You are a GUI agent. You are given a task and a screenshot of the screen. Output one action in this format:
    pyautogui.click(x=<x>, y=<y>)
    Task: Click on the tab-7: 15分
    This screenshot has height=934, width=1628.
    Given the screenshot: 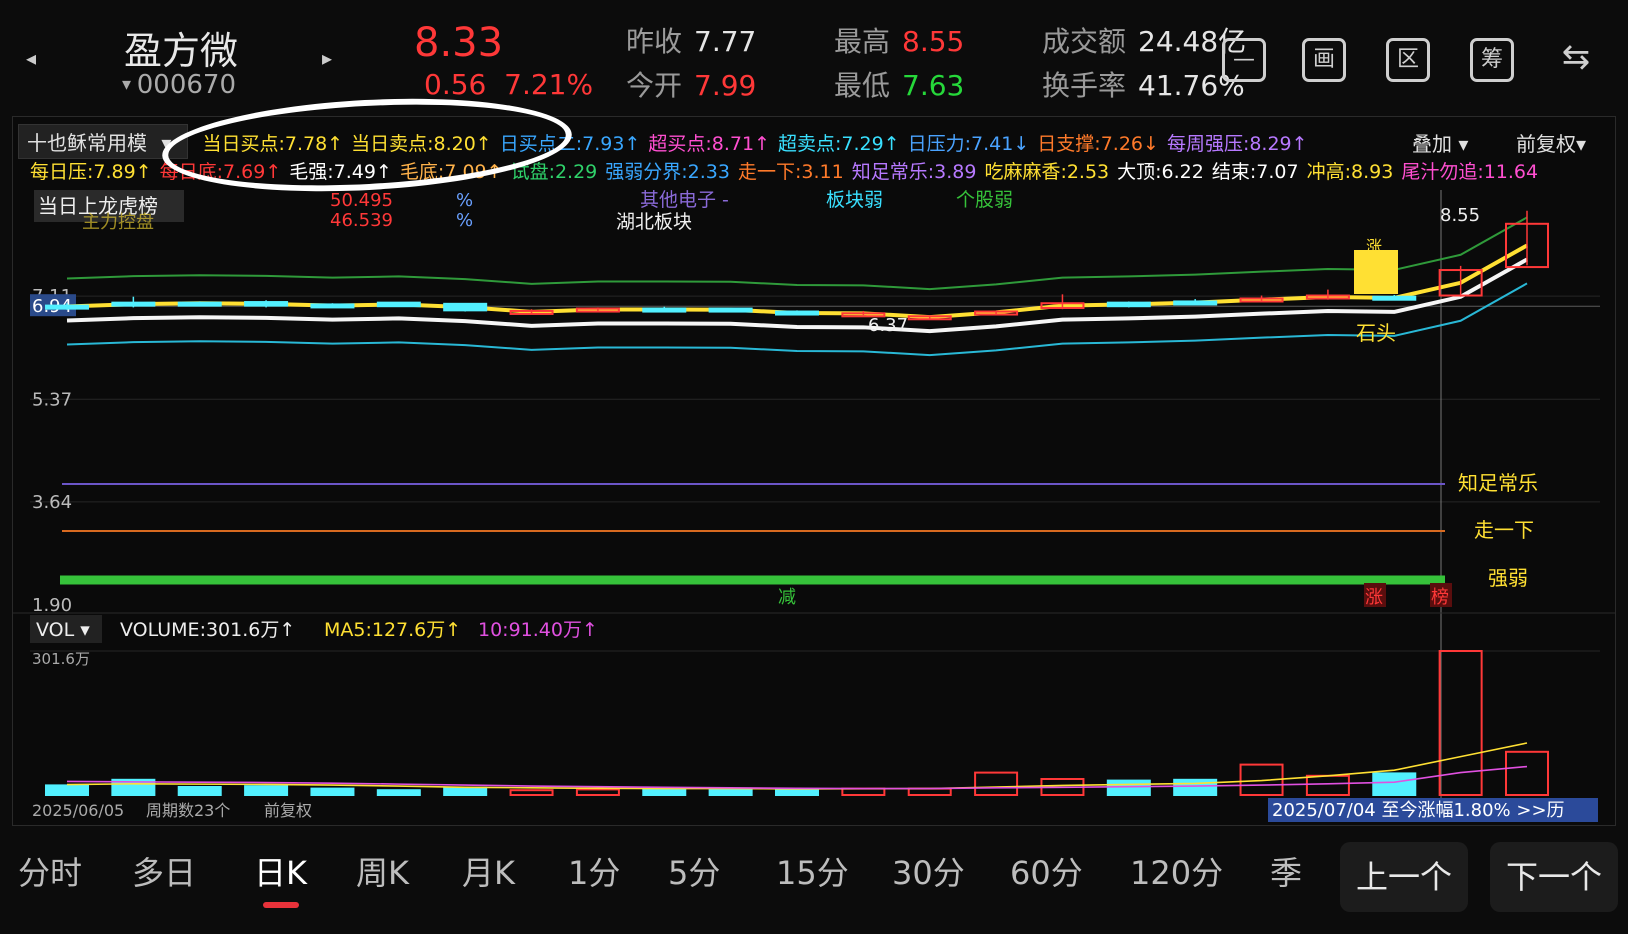 What is the action you would take?
    pyautogui.click(x=812, y=871)
    